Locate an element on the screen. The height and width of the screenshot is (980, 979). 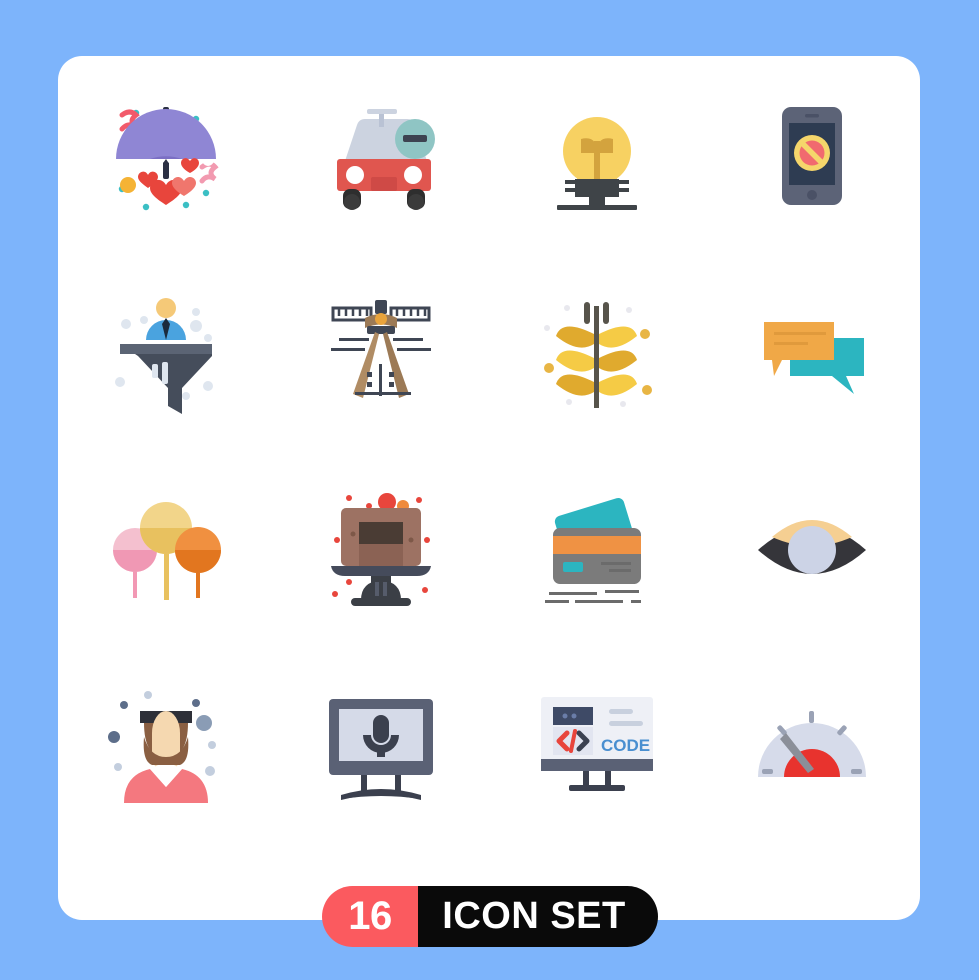
cake-stand-icon is located at coordinates (381, 549).